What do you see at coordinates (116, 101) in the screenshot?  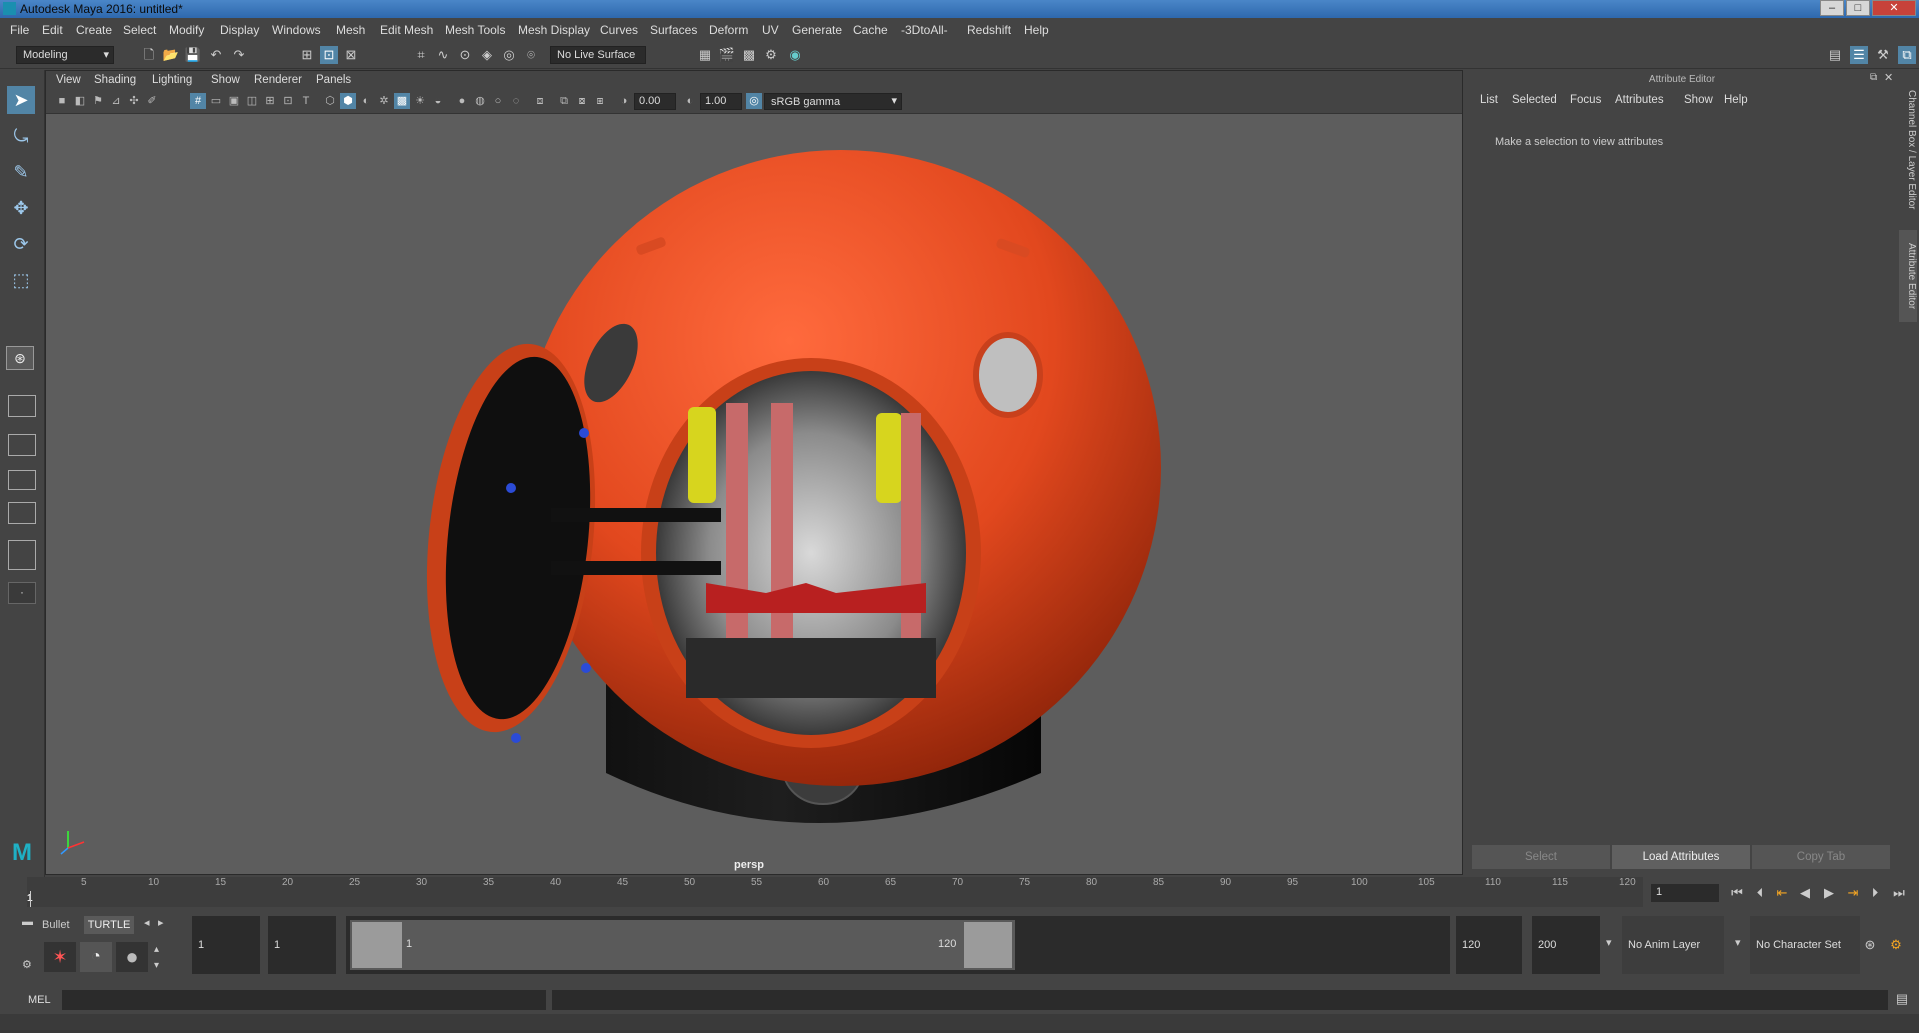 I see `image-plane-icon: ⊿` at bounding box center [116, 101].